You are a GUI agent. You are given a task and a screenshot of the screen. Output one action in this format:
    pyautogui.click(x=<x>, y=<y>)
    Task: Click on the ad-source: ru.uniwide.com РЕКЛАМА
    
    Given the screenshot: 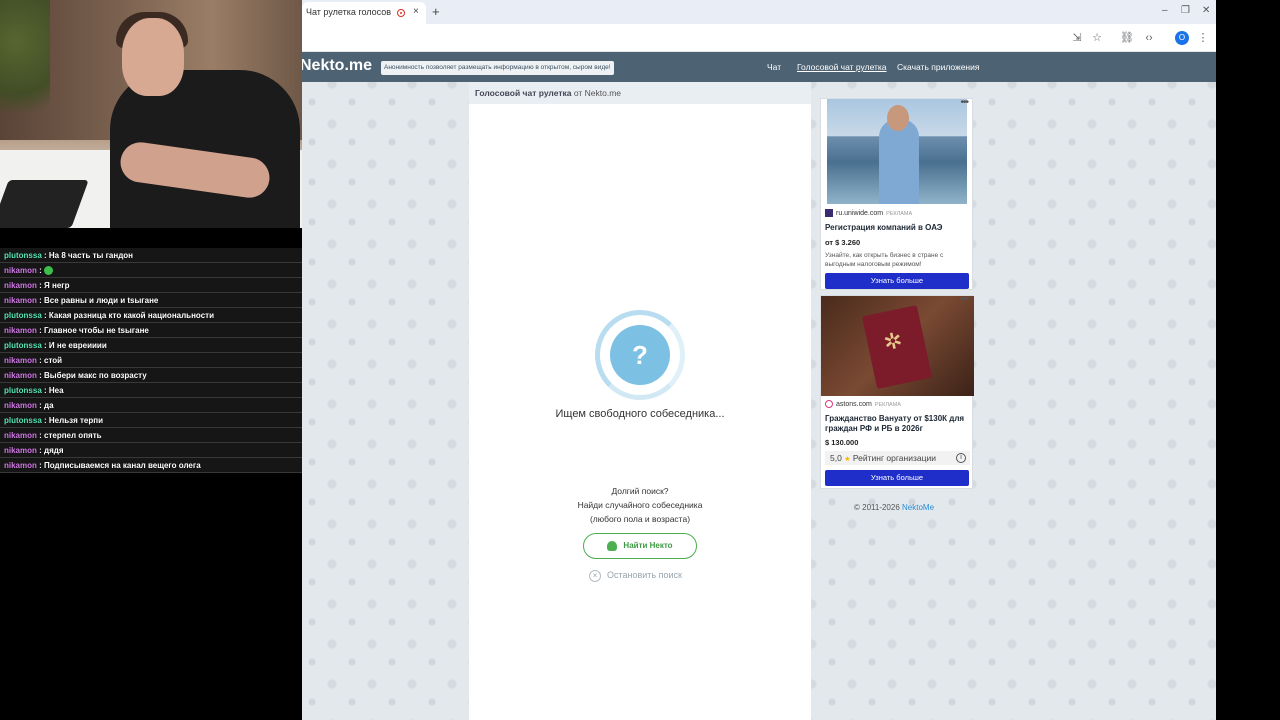 What is the action you would take?
    pyautogui.click(x=868, y=213)
    